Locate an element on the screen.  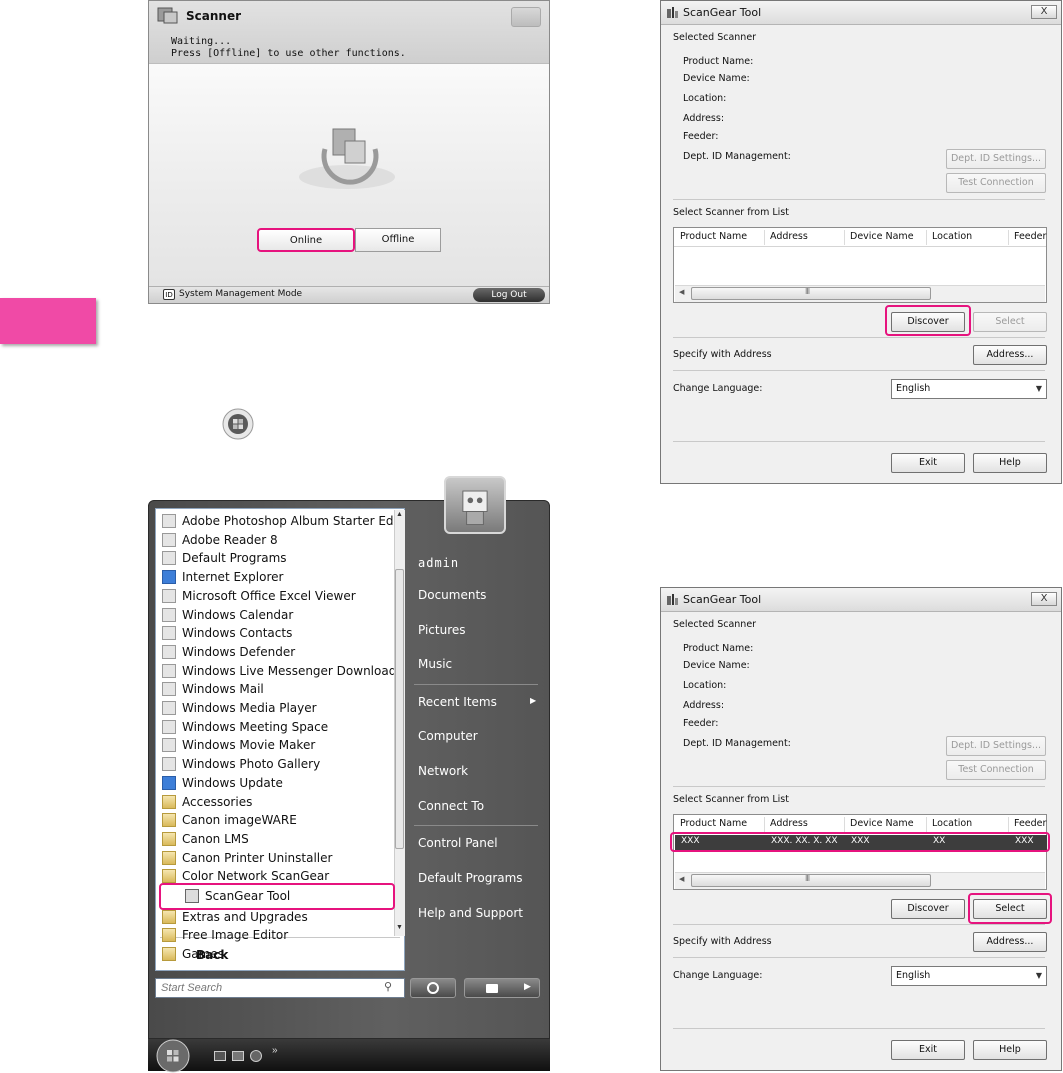
program-item: Windows Defender is located at coordinates (275, 652).